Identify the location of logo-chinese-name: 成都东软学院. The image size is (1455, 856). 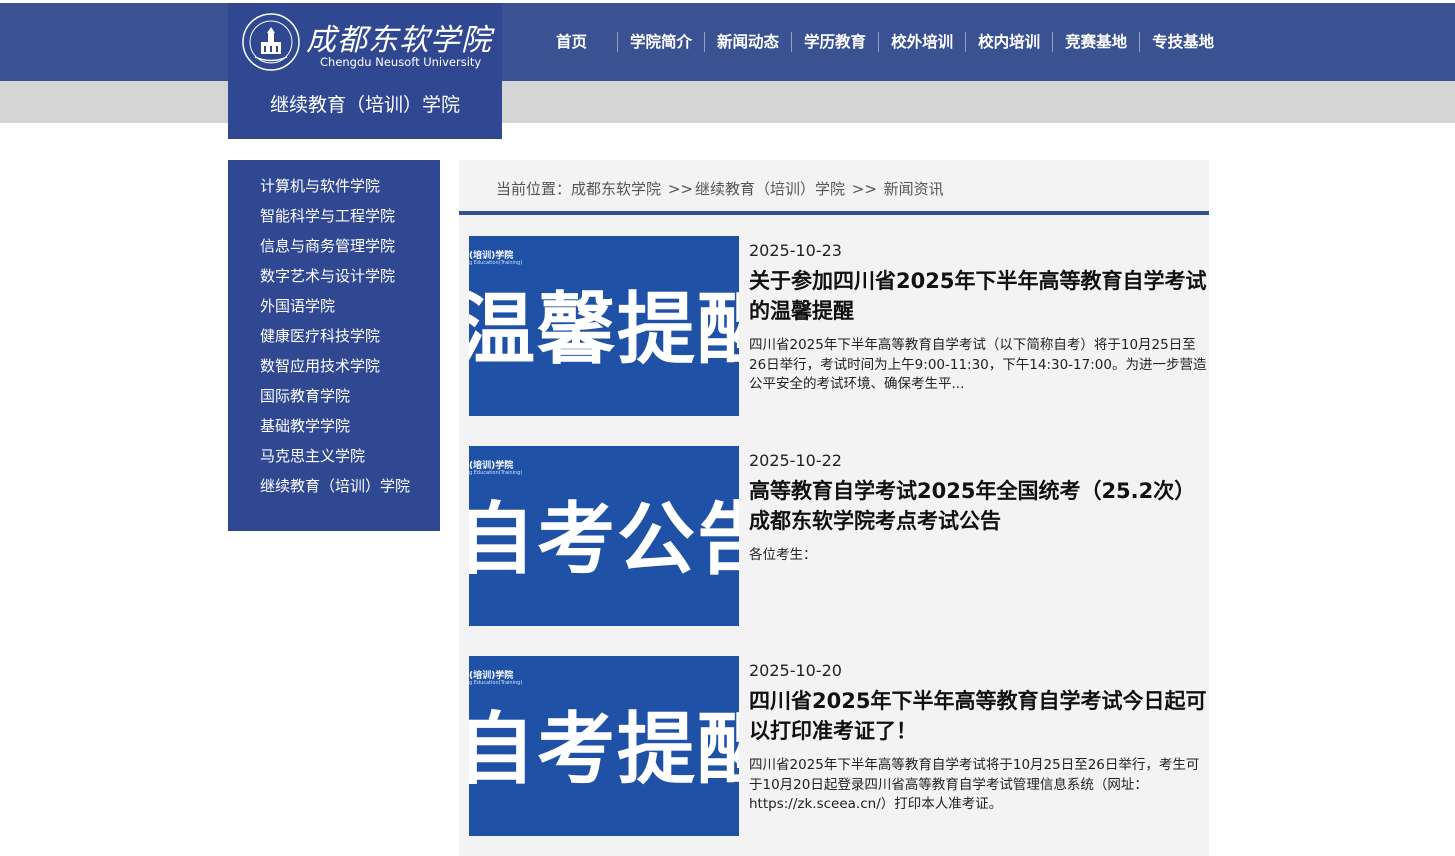
(399, 40).